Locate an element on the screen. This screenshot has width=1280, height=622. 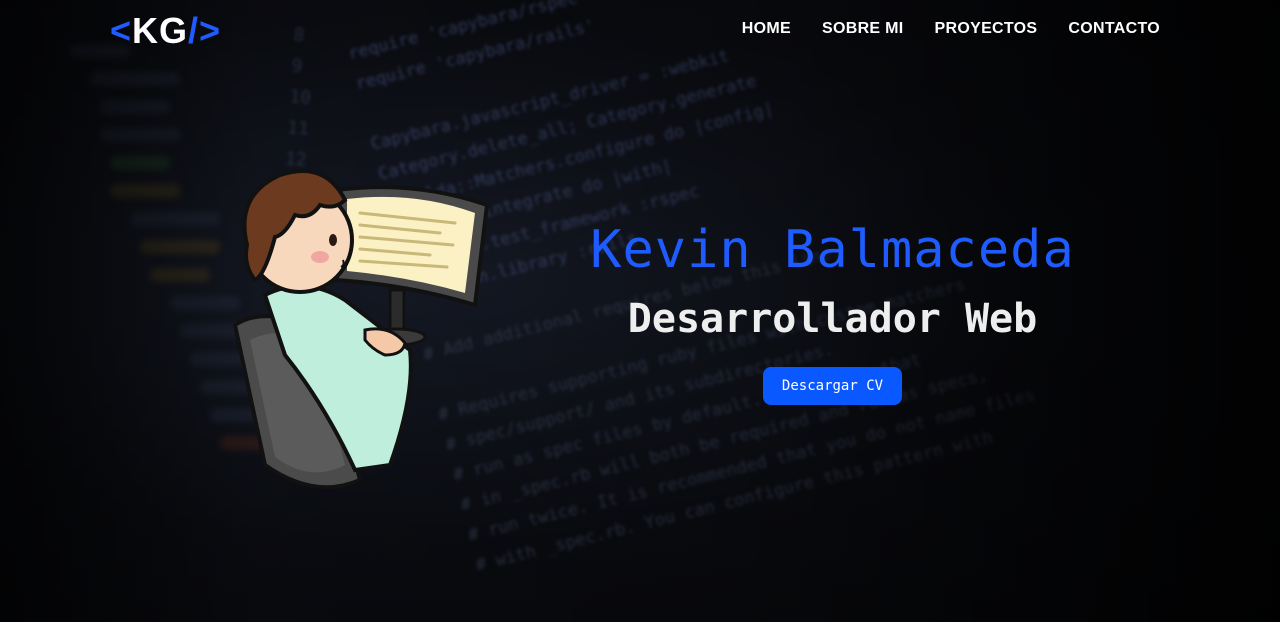
site-logo: <KG/> is located at coordinates (165, 31).